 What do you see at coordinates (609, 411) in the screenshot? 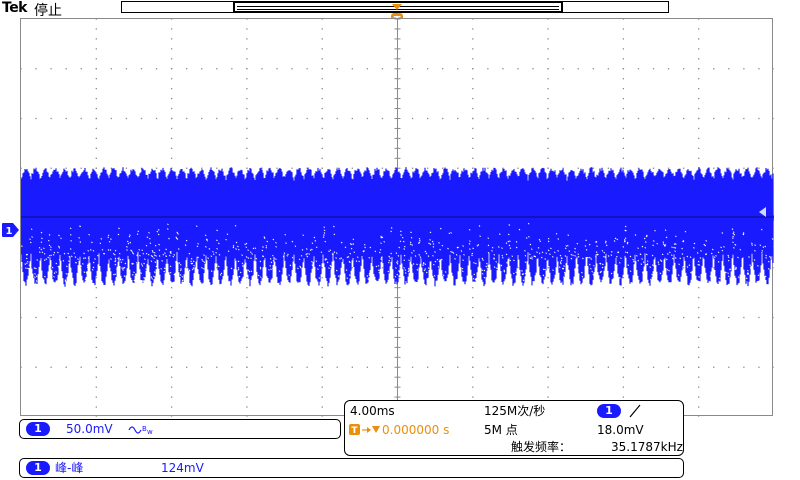
I see `trigger-source-badge: 1` at bounding box center [609, 411].